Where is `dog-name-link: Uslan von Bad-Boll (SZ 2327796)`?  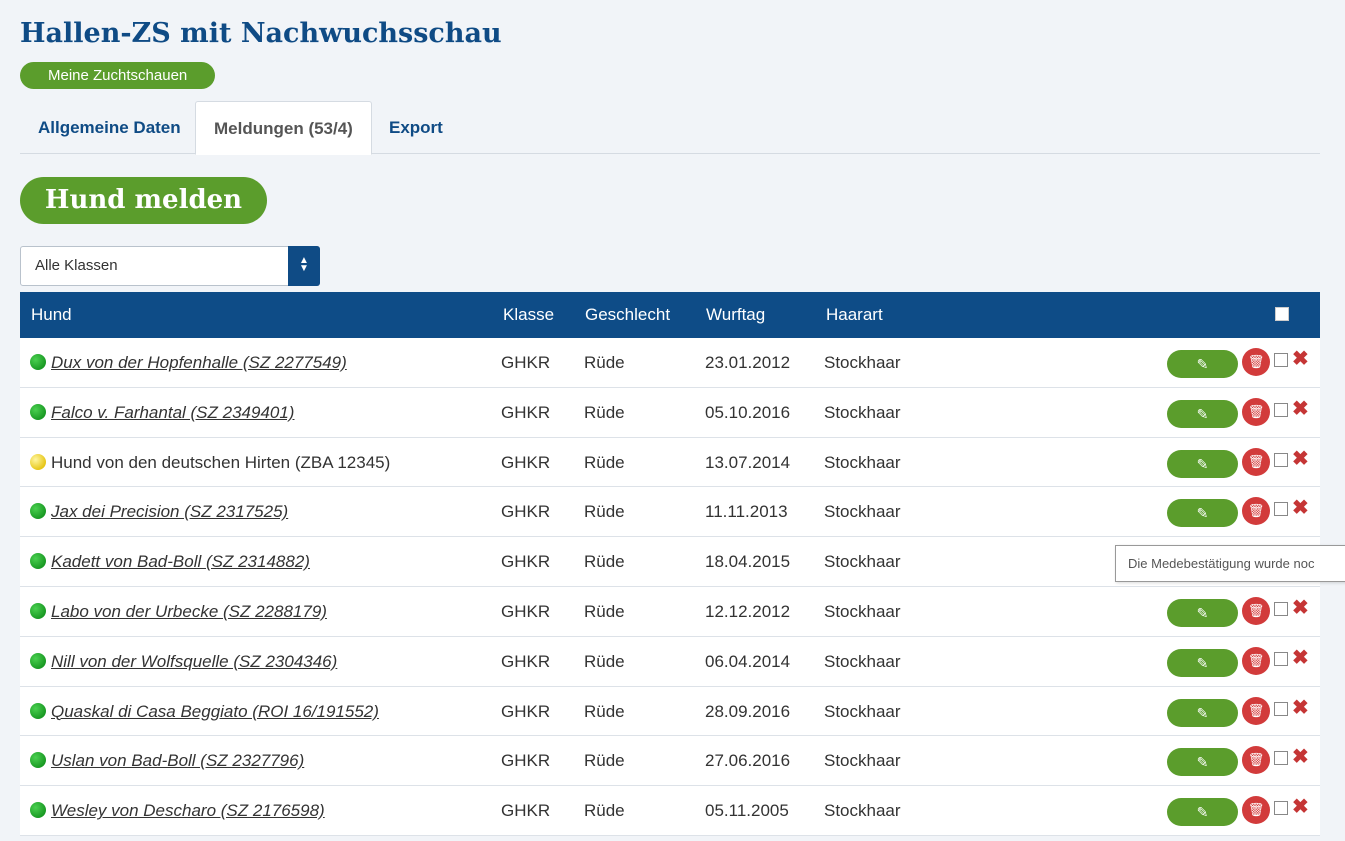
dog-name-link: Uslan von Bad-Boll (SZ 2327796) is located at coordinates (177, 760).